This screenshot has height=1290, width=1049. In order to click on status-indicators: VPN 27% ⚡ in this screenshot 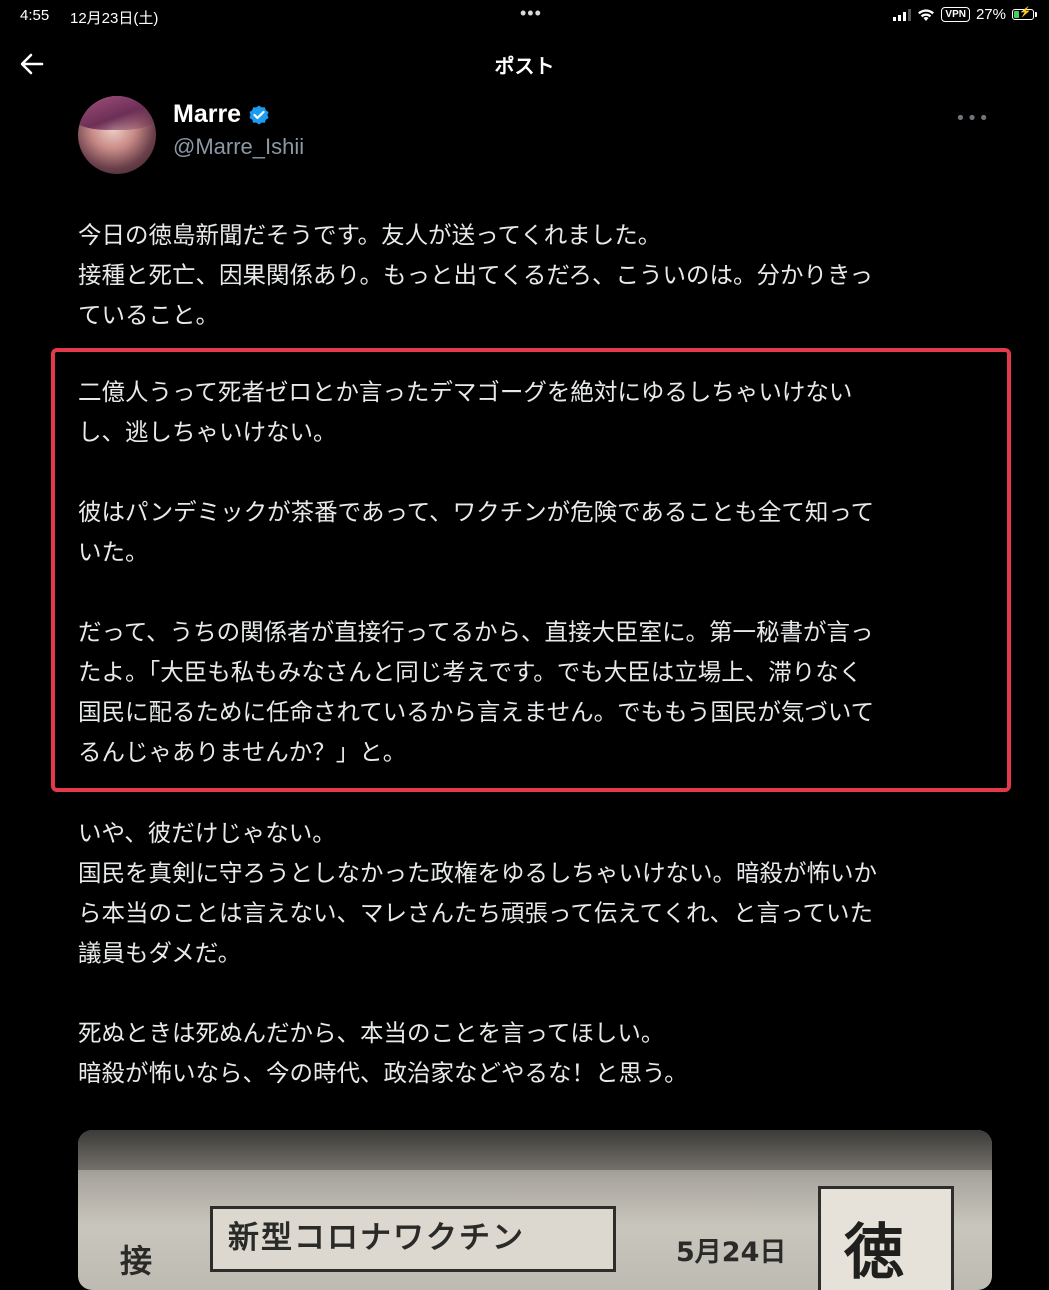, I will do `click(965, 14)`.